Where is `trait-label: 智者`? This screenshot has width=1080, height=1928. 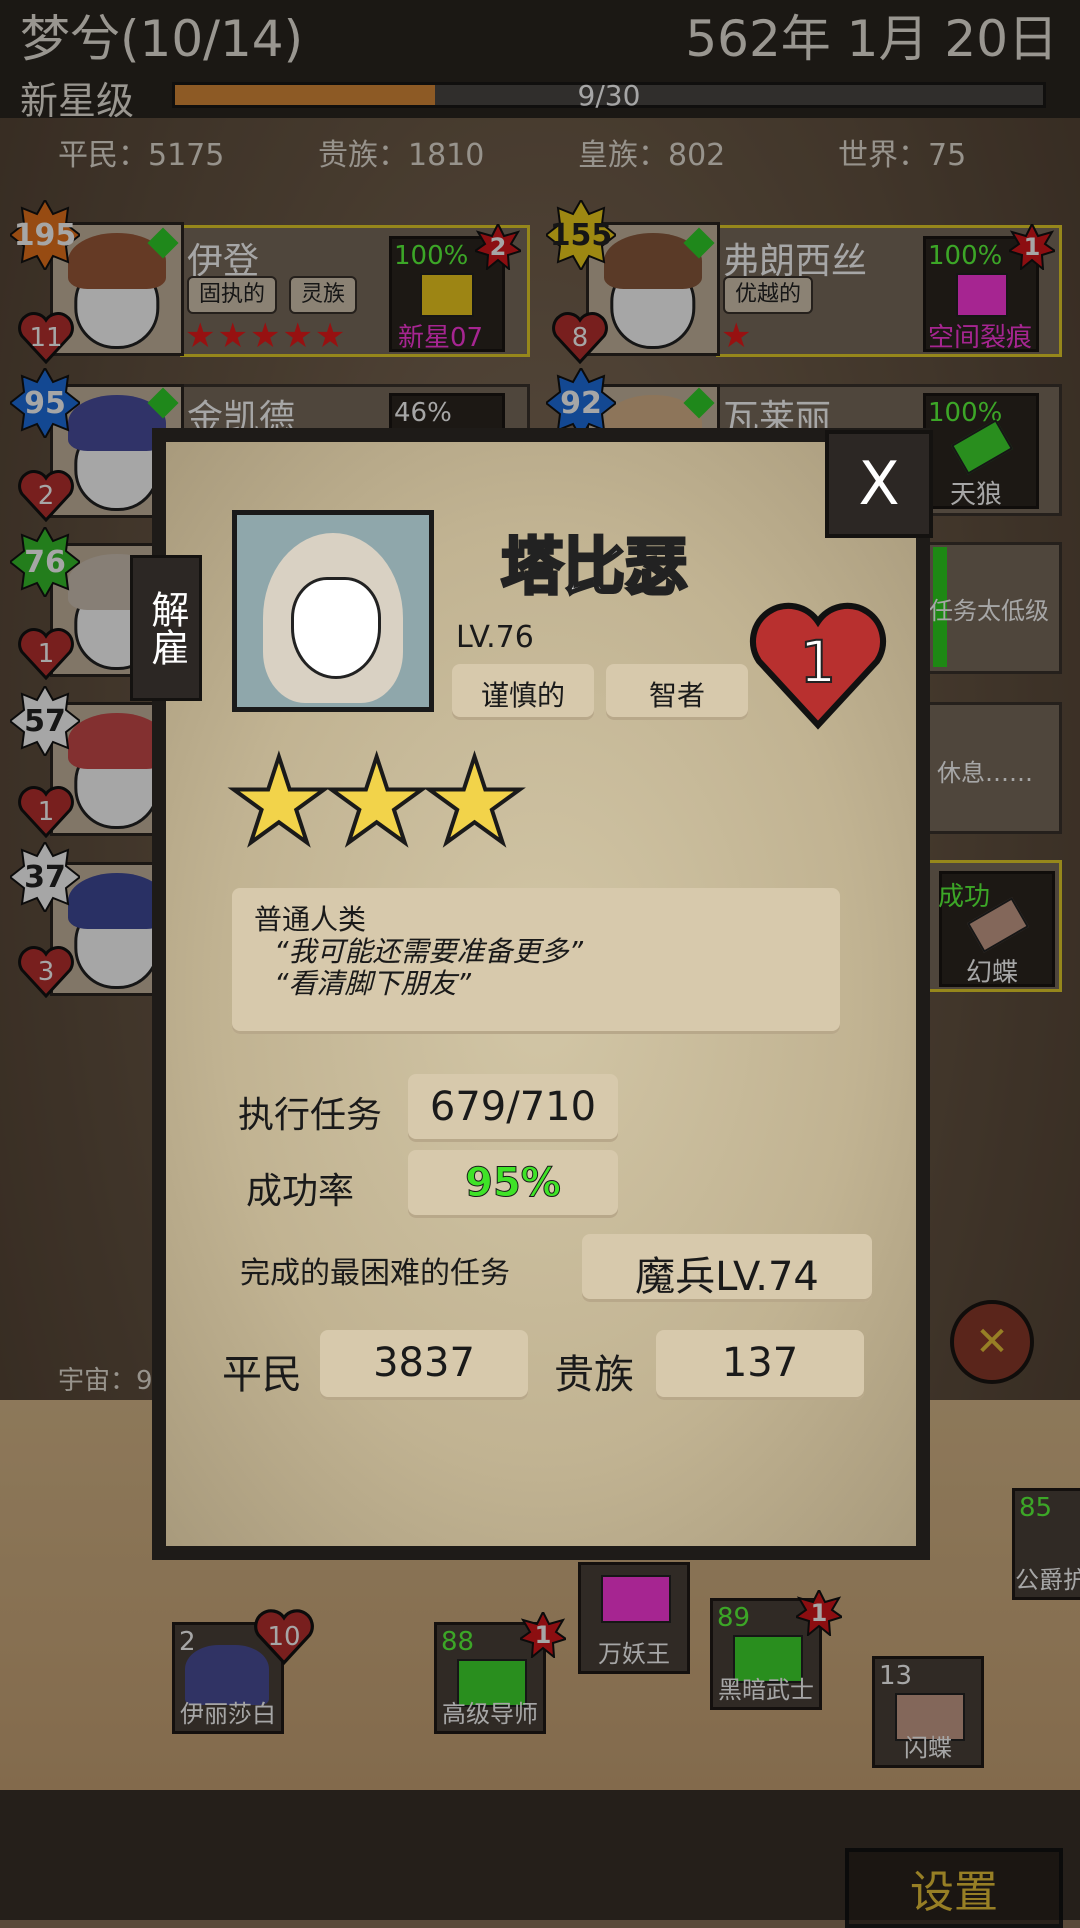
trait-label: 智者 is located at coordinates (676, 695).